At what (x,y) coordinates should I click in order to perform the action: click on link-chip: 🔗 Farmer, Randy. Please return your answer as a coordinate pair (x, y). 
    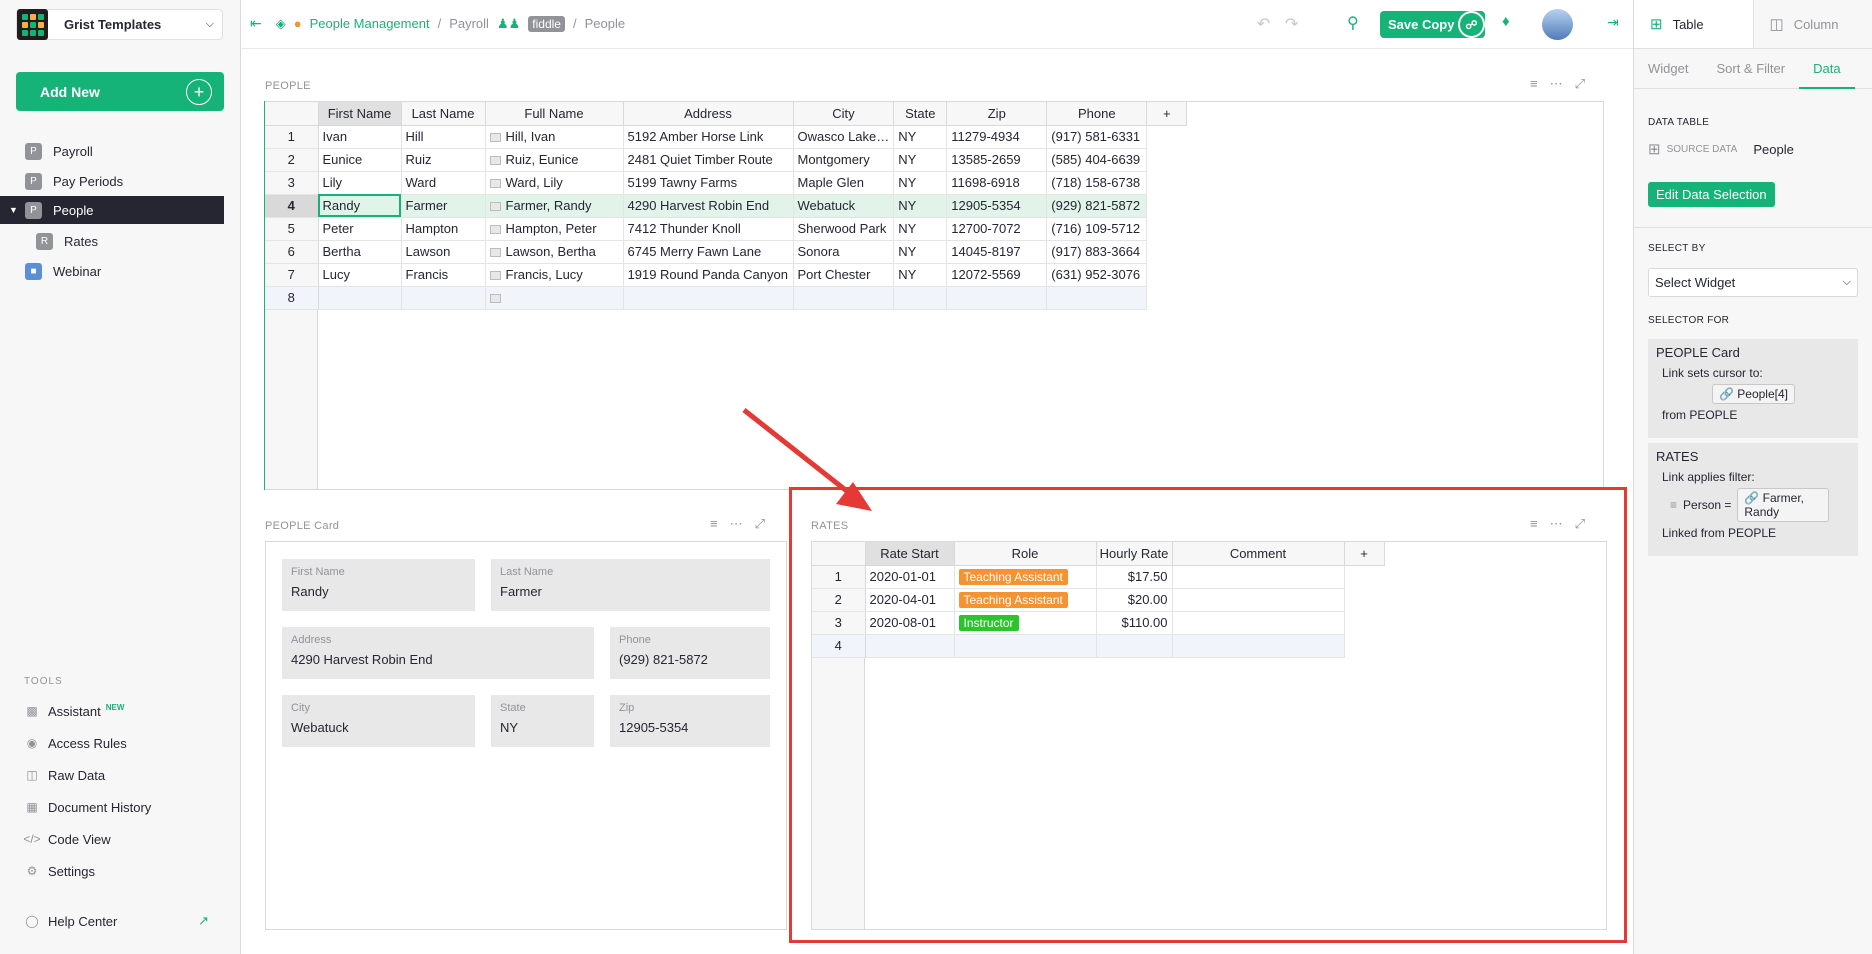
    Looking at the image, I should click on (1783, 505).